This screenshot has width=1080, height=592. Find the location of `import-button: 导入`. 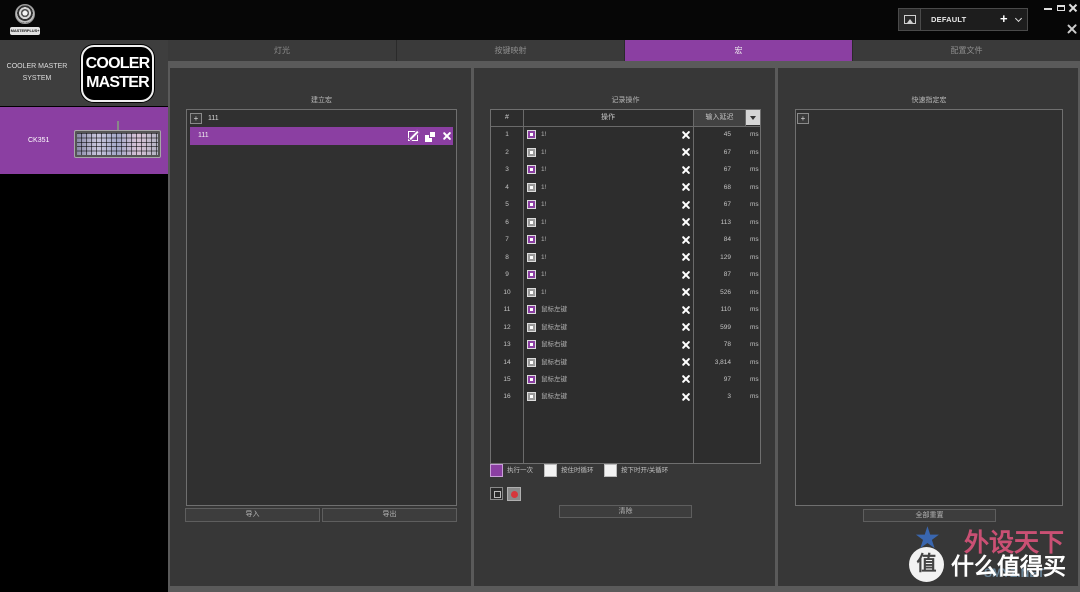

import-button: 导入 is located at coordinates (252, 515).